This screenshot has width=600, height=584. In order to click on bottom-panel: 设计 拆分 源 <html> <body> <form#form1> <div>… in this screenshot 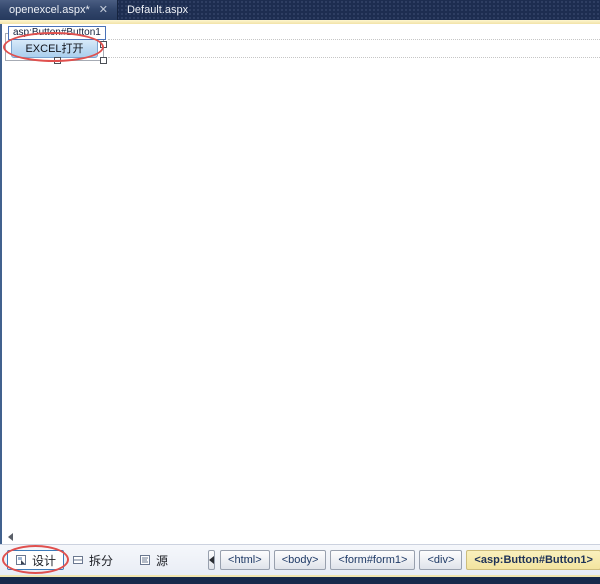, I will do `click(300, 559)`.